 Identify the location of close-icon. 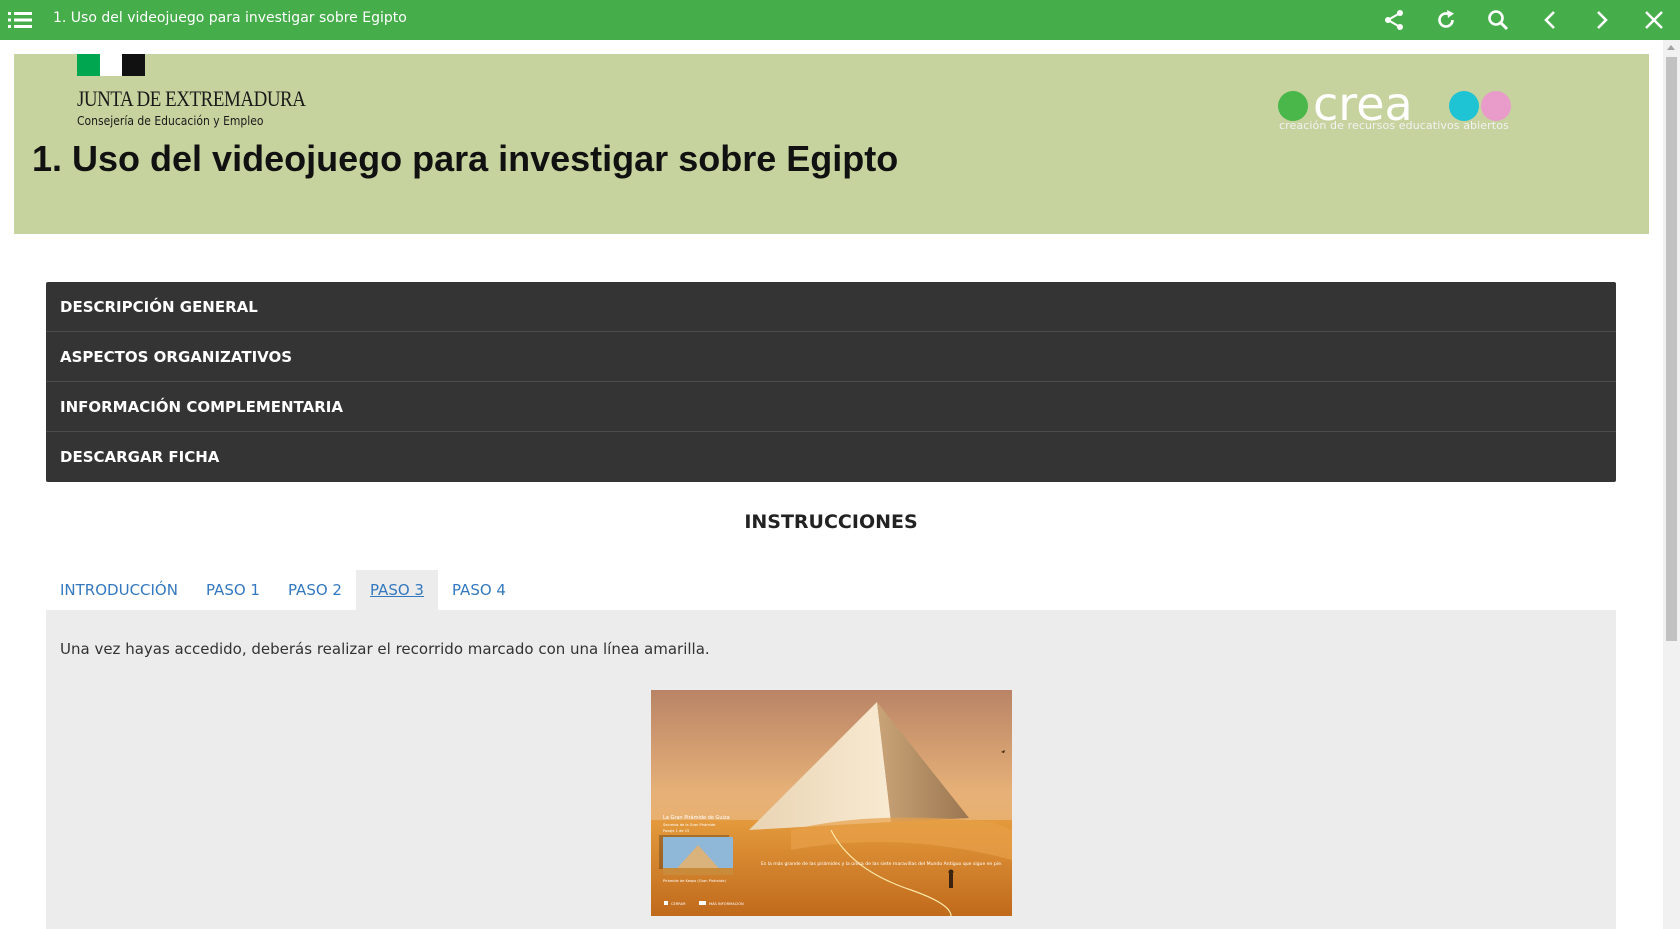
(1654, 20).